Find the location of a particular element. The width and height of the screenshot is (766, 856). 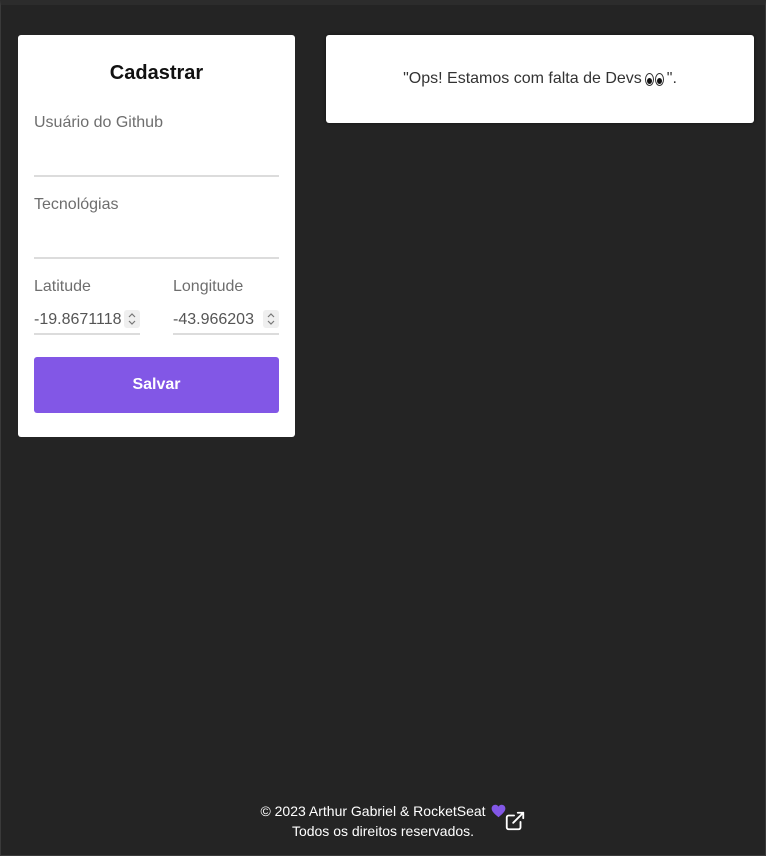

techs-label: Tecnológias is located at coordinates (76, 204).